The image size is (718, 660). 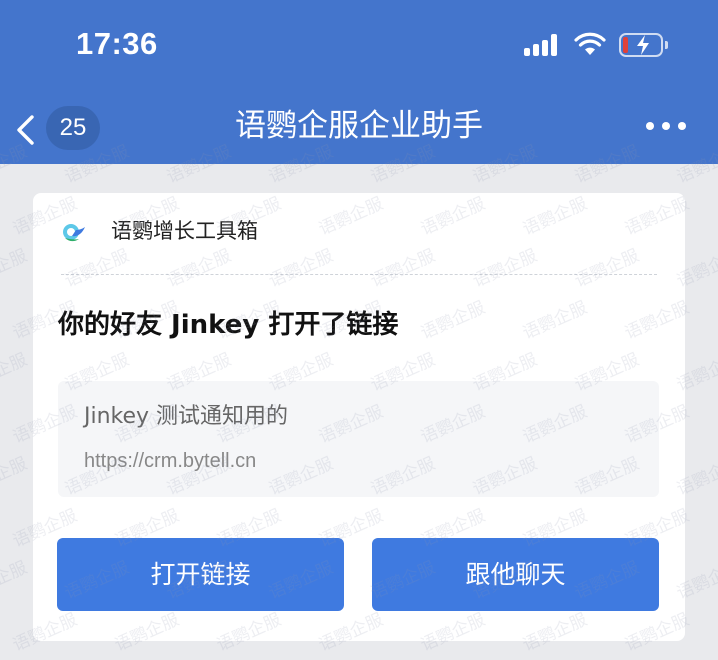 What do you see at coordinates (186, 416) in the screenshot?
I see `link-title: Jinkey 测试通知用的` at bounding box center [186, 416].